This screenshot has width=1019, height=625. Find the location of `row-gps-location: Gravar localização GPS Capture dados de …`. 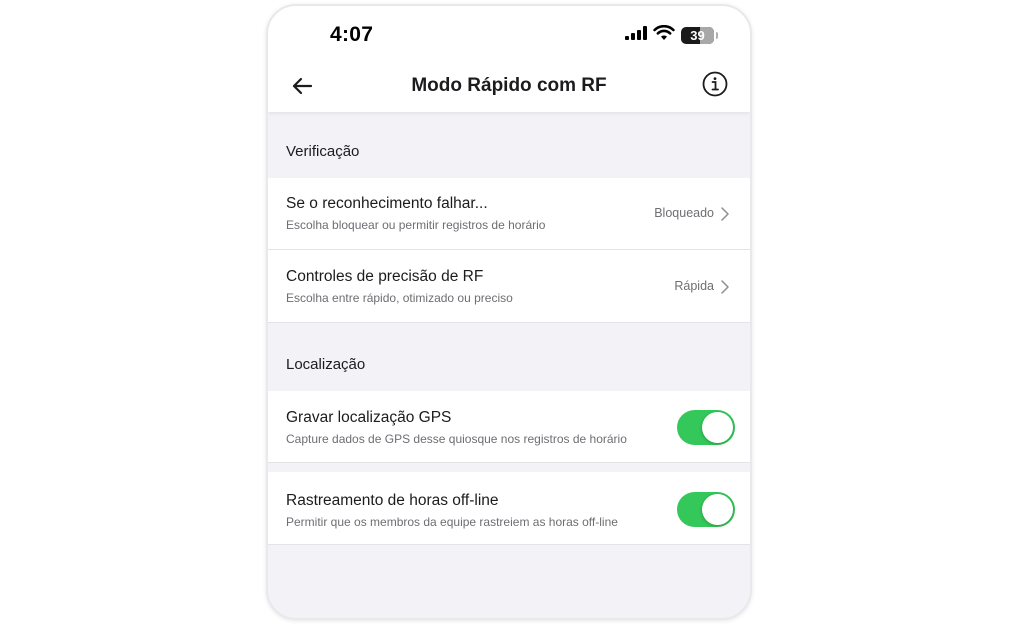

row-gps-location: Gravar localização GPS Capture dados de … is located at coordinates (509, 427).